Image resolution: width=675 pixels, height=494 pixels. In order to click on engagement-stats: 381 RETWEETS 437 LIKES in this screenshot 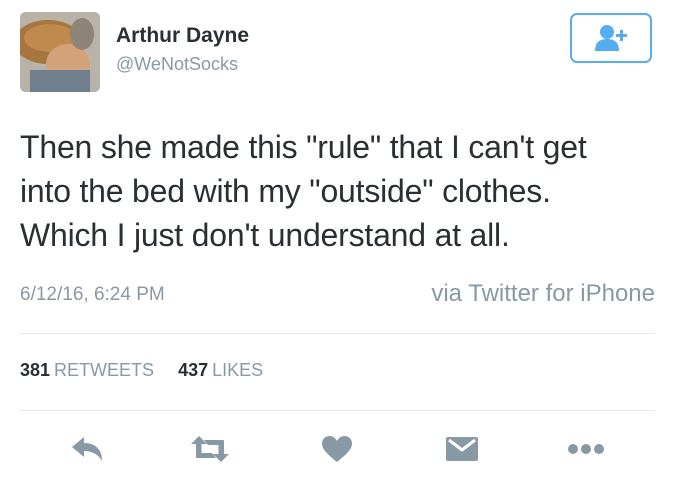, I will do `click(141, 370)`.